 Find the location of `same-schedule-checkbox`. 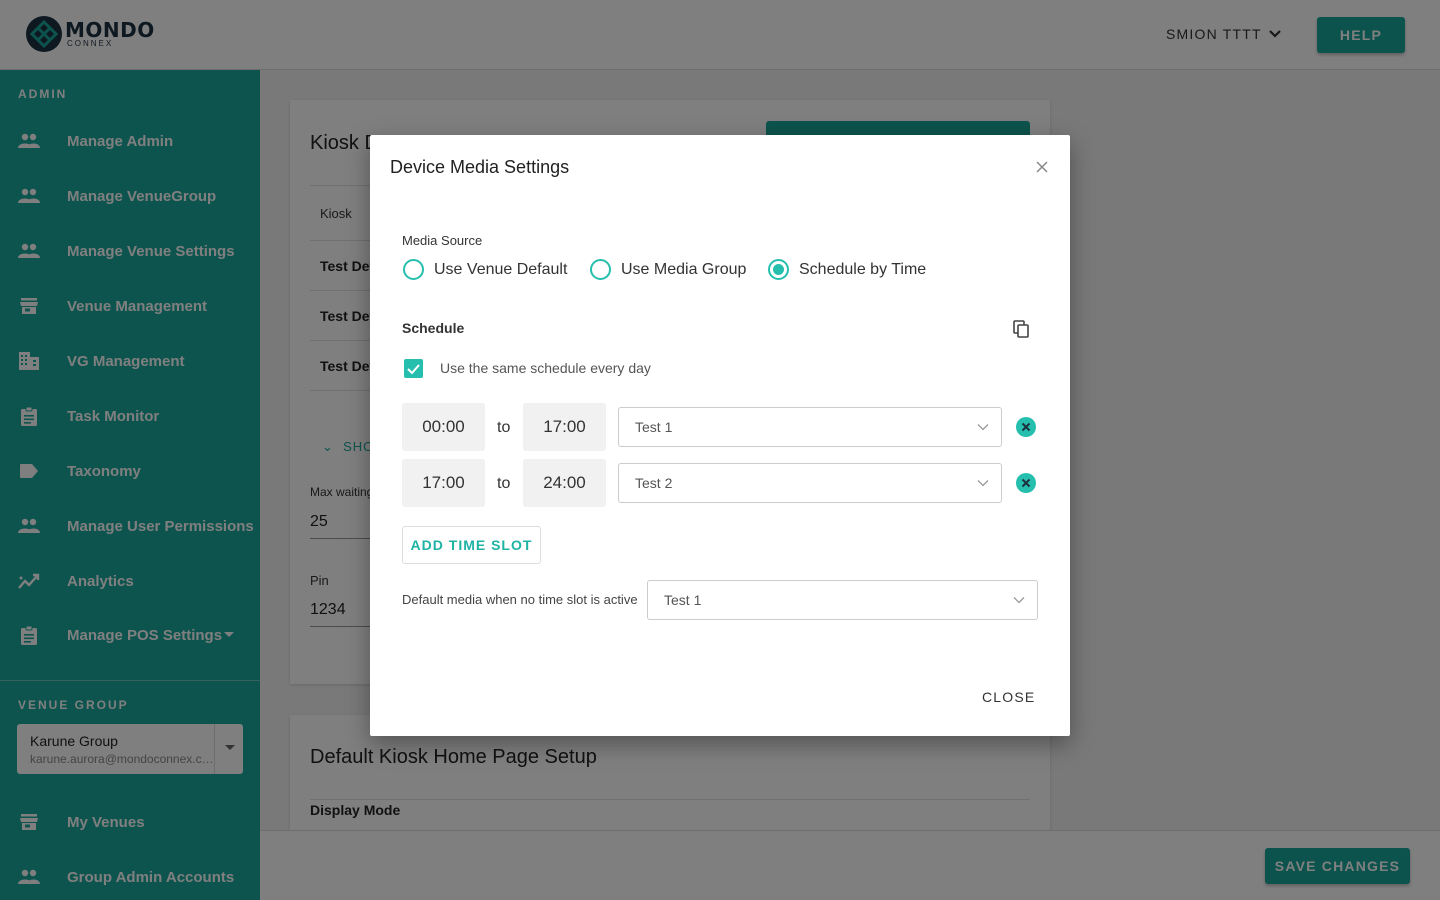

same-schedule-checkbox is located at coordinates (413, 368).